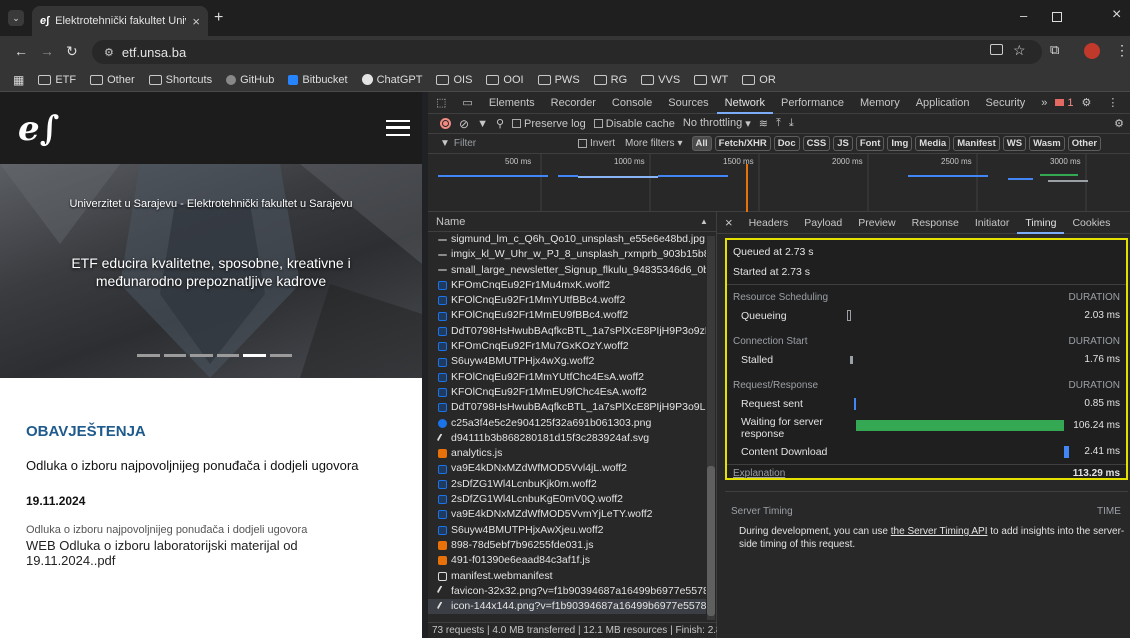 Image resolution: width=1130 pixels, height=638 pixels. I want to click on request-row: va9E4kDNxMZdWfMOD5VvmYjLeTY.woff2, so click(567, 514).